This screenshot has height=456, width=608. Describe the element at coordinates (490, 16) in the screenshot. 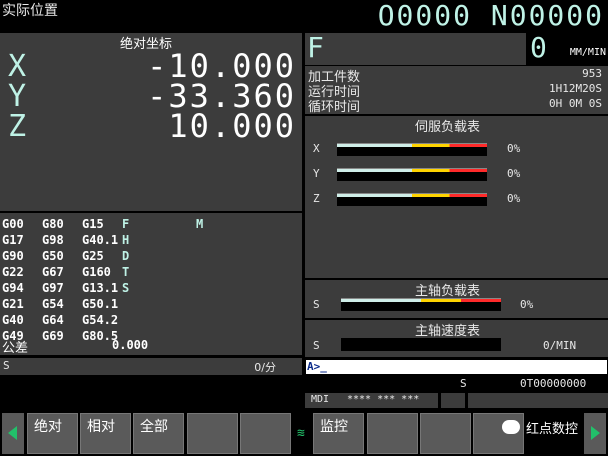

I see `program-number: O0000 N00000` at that location.